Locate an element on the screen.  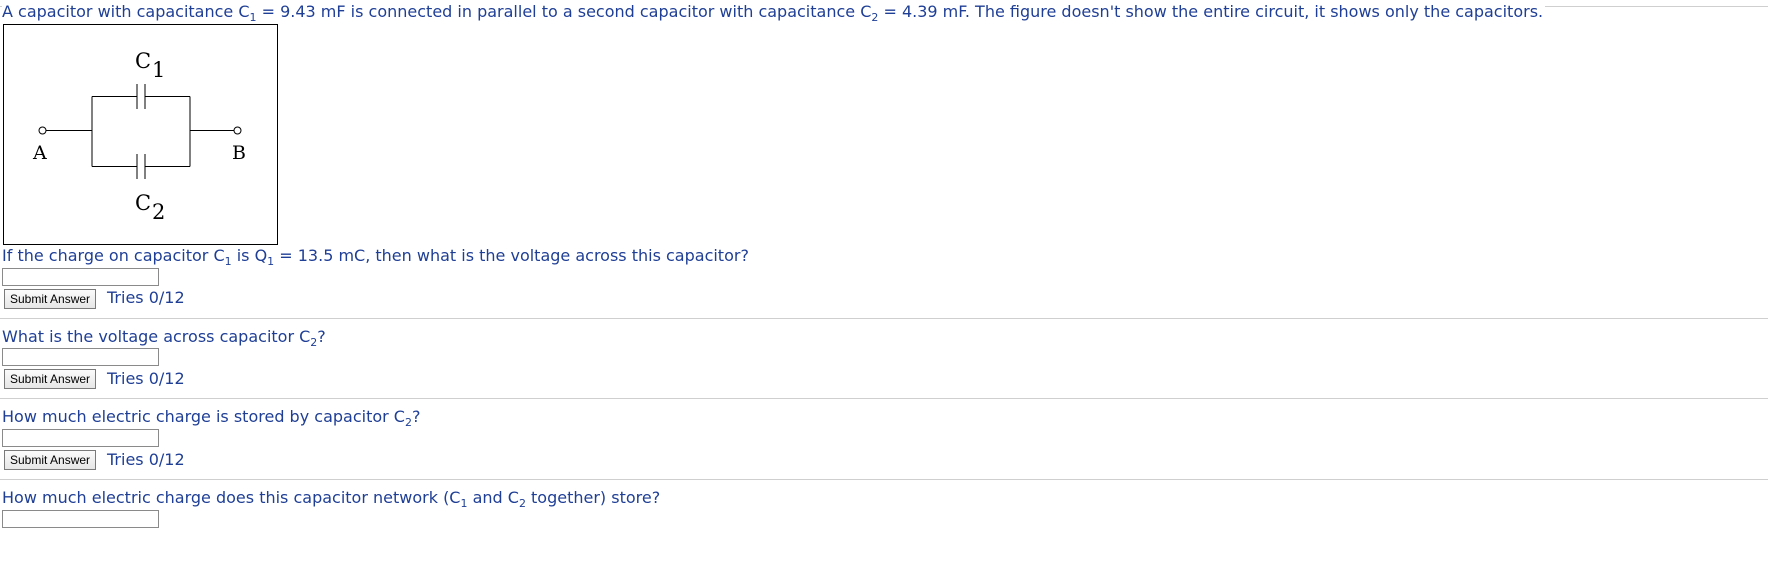
question-text-part: is Q is located at coordinates (249, 255).